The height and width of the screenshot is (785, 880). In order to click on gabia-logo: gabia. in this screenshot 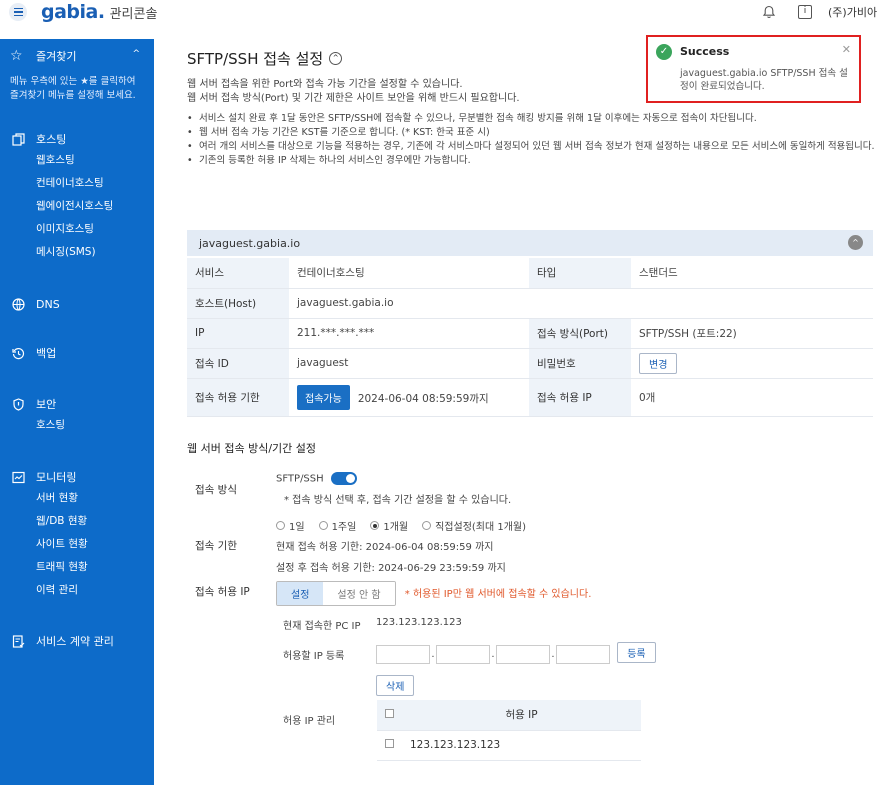, I will do `click(73, 12)`.